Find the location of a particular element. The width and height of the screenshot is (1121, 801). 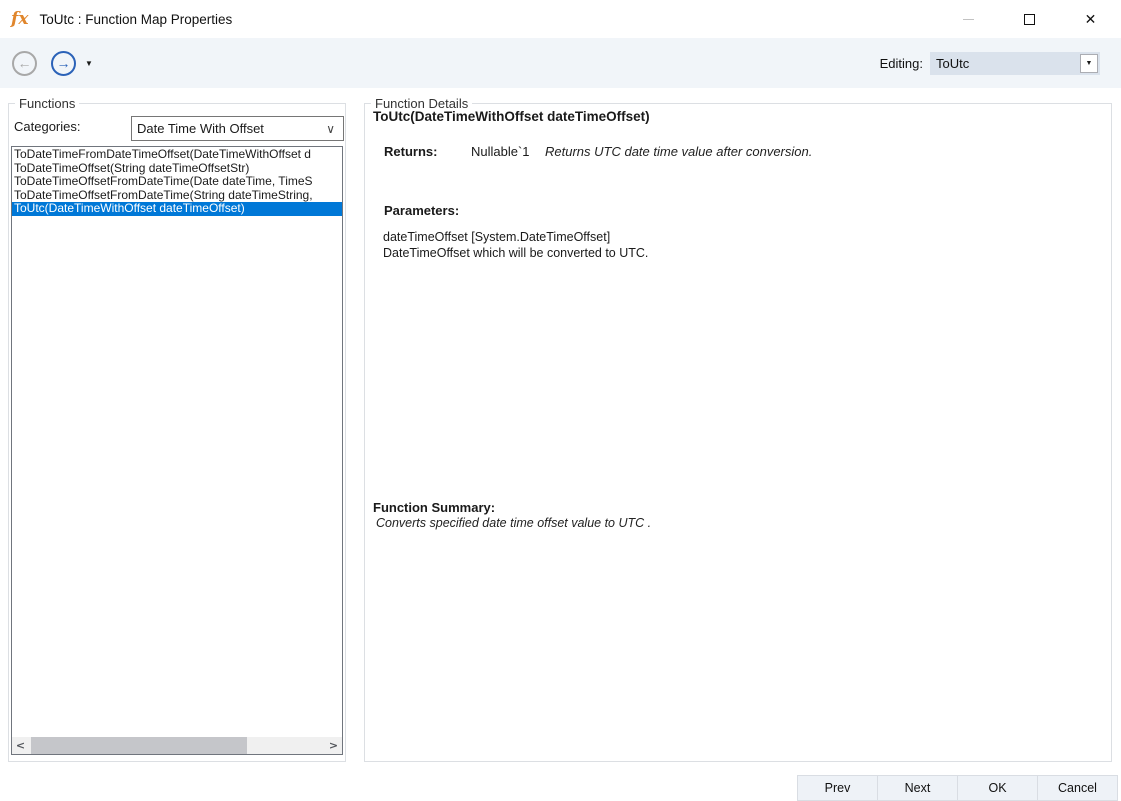

window-controls: ✕ is located at coordinates (1029, 19).